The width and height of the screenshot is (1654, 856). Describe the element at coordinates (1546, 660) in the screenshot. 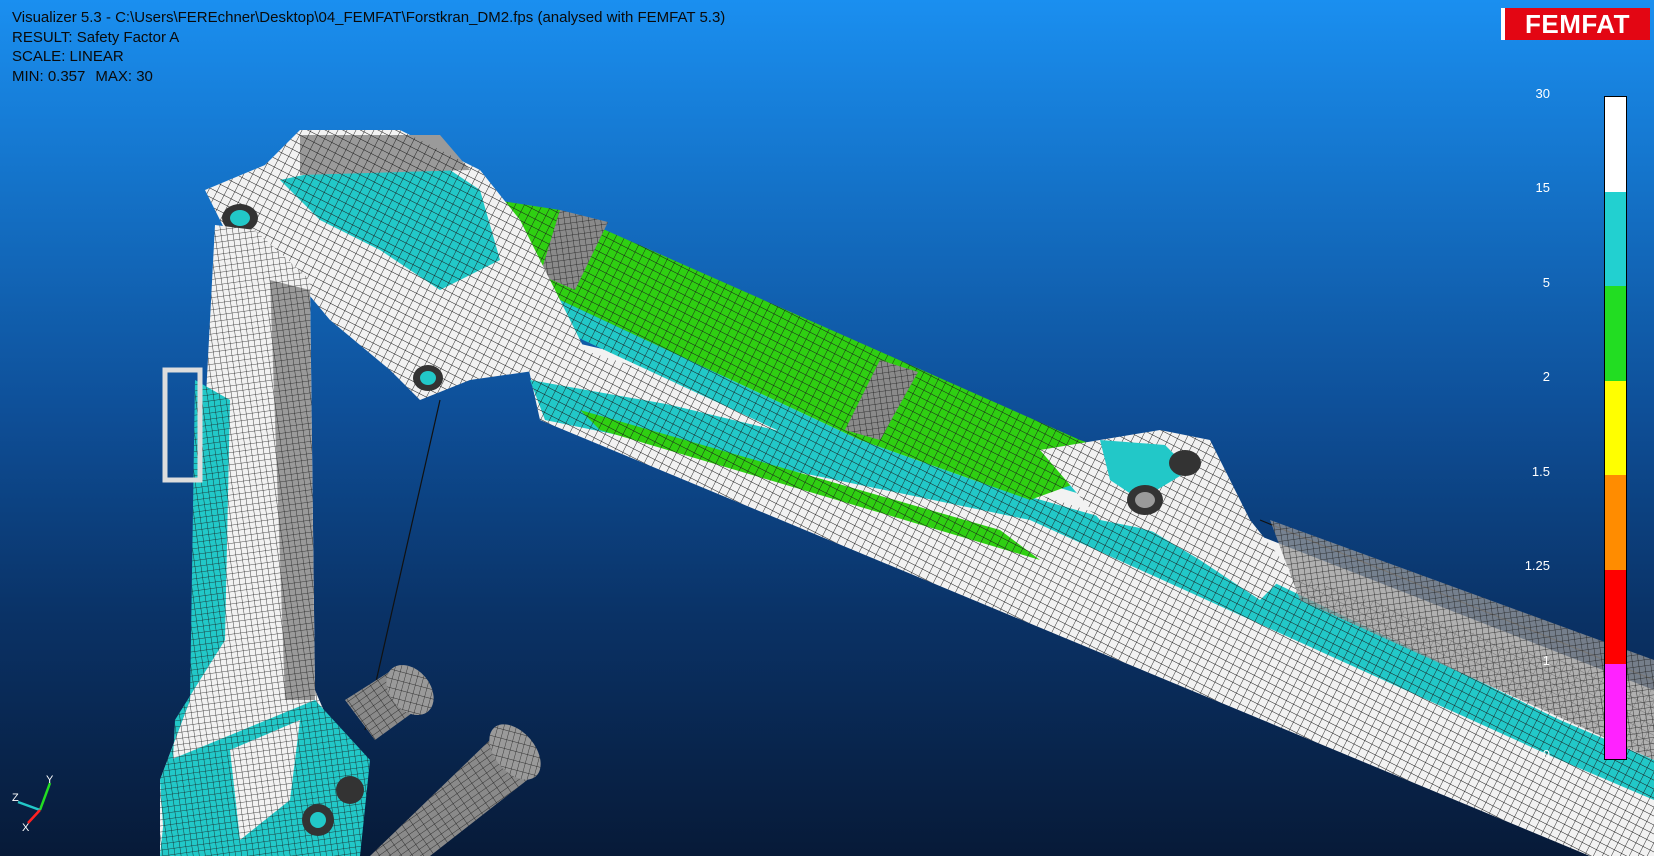

I see `legend-label-1: 1` at that location.